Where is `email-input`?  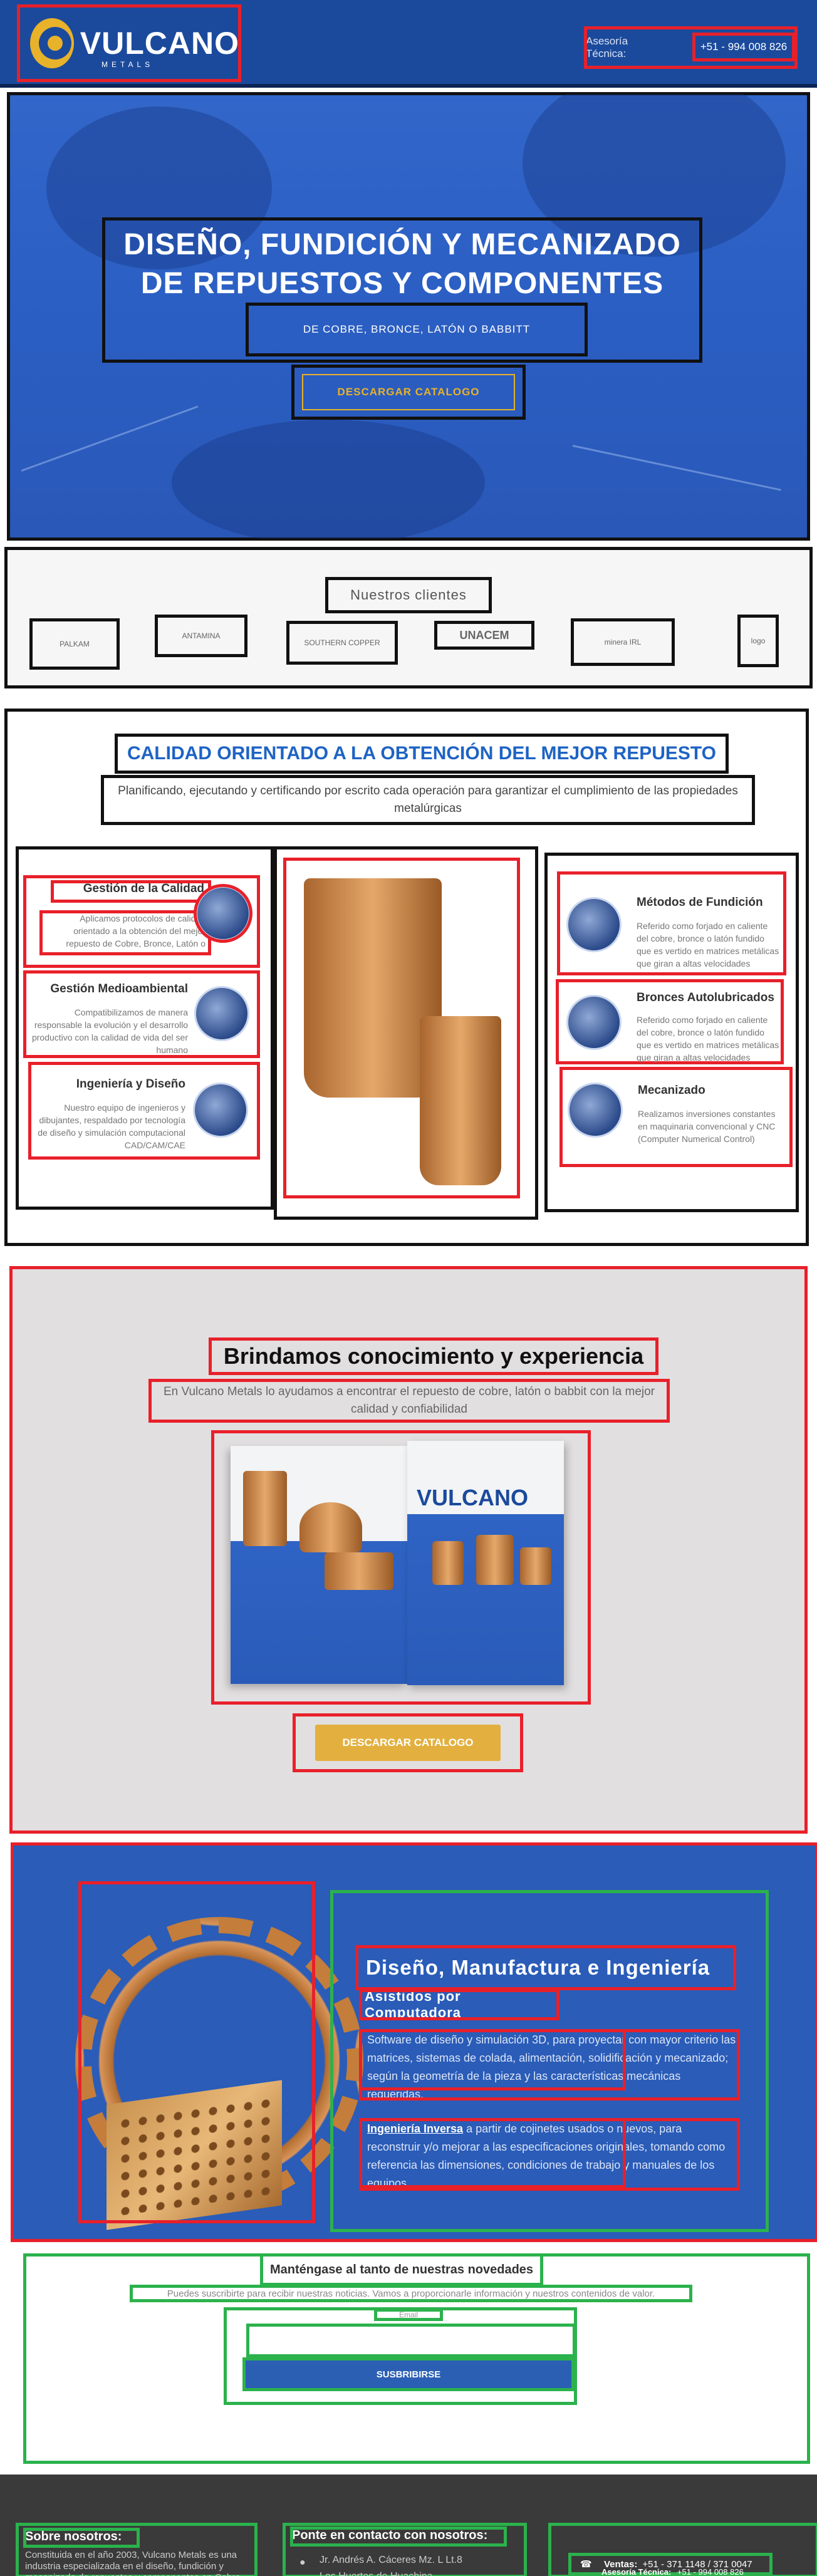 email-input is located at coordinates (411, 2340).